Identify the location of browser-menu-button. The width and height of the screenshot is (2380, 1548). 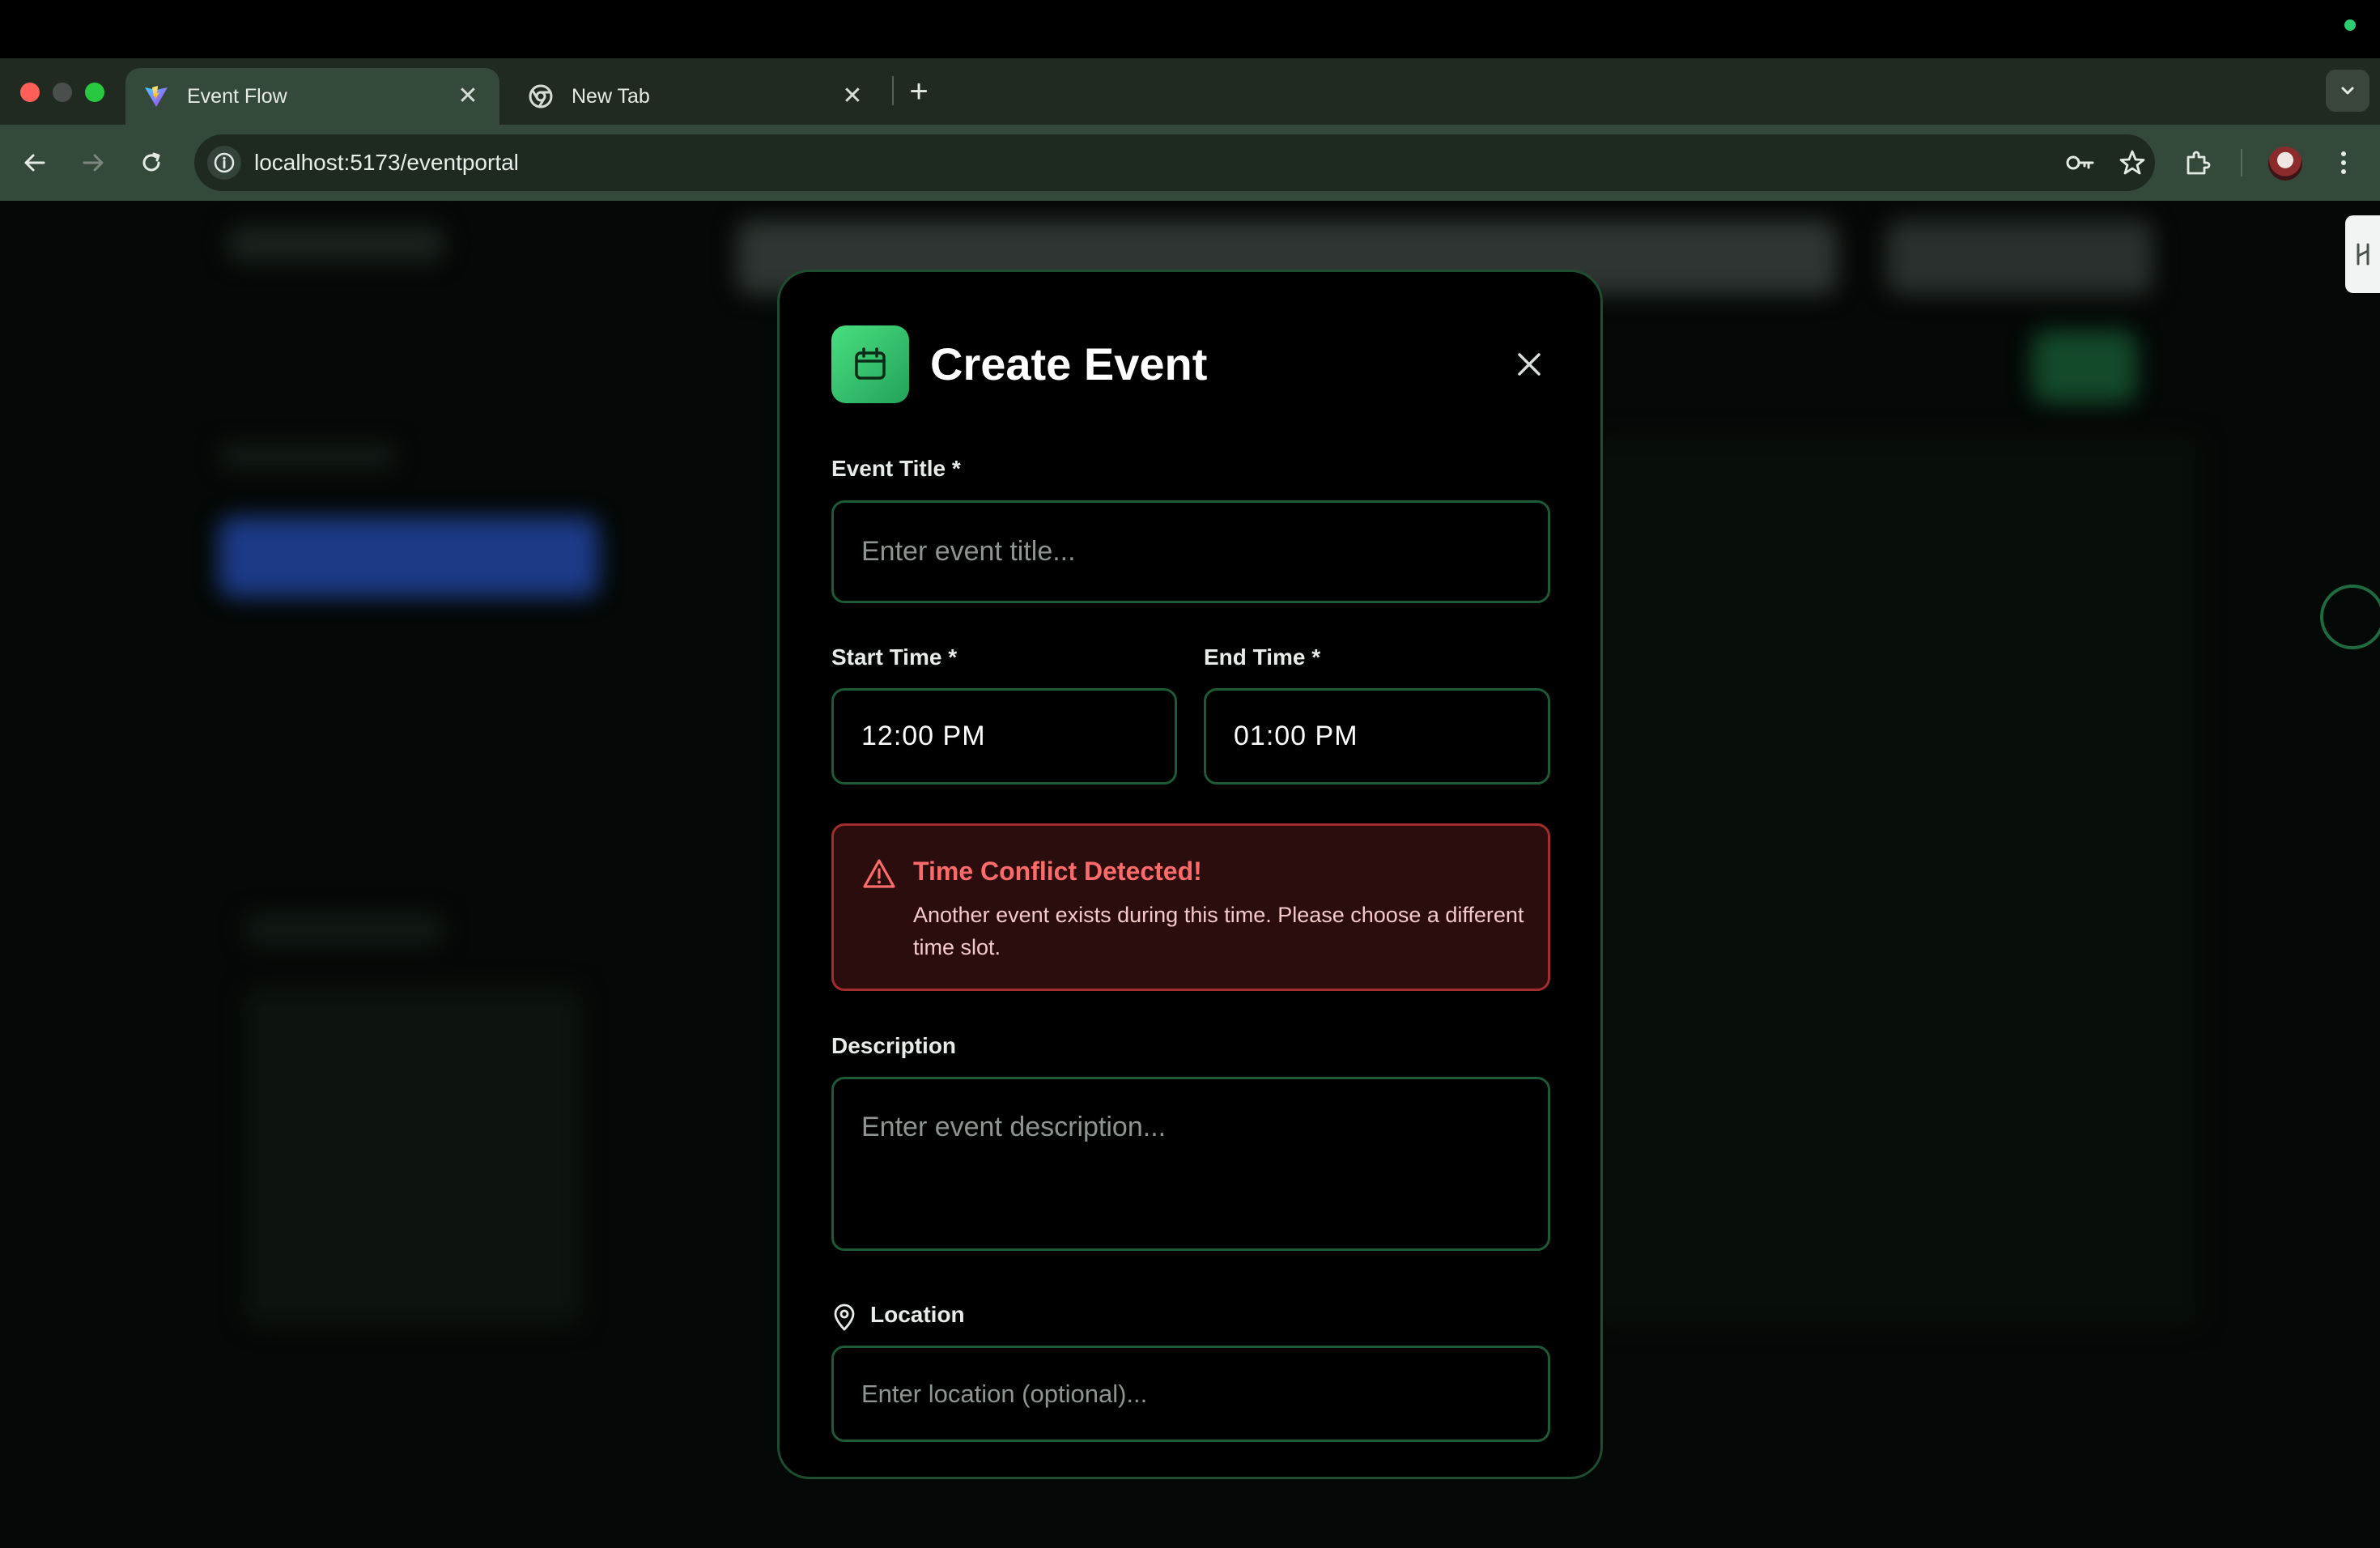
(2343, 162).